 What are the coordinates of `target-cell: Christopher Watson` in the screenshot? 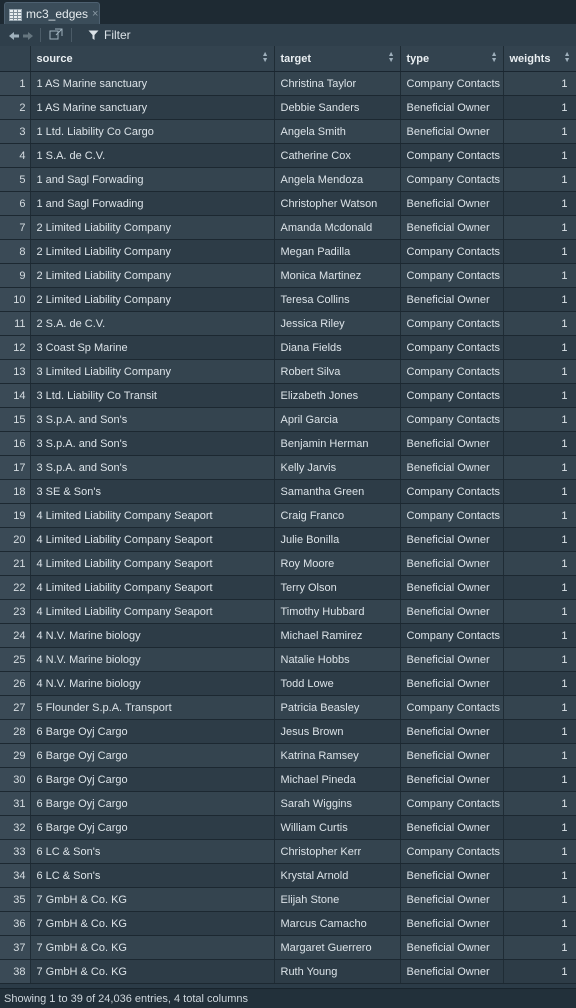 It's located at (337, 203).